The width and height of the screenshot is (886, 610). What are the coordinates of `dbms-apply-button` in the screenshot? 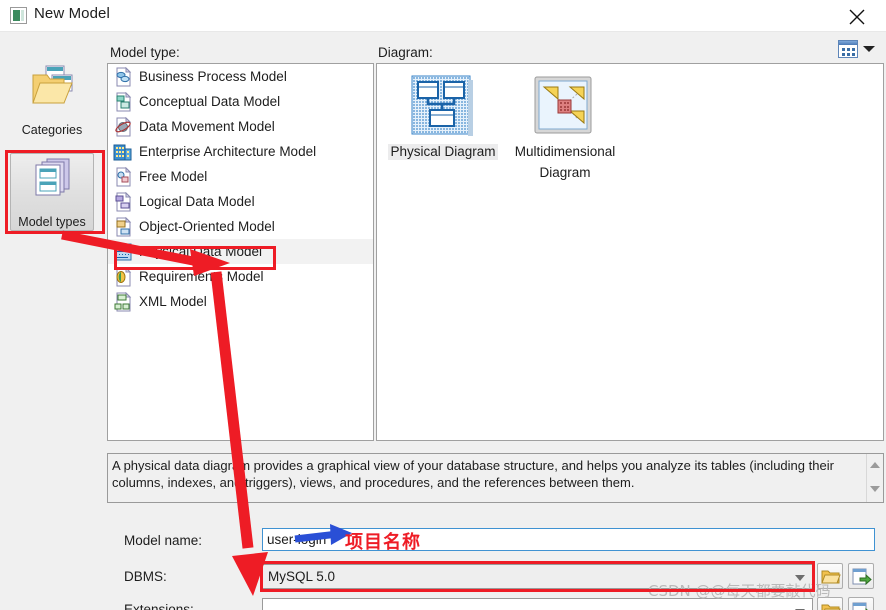 It's located at (861, 576).